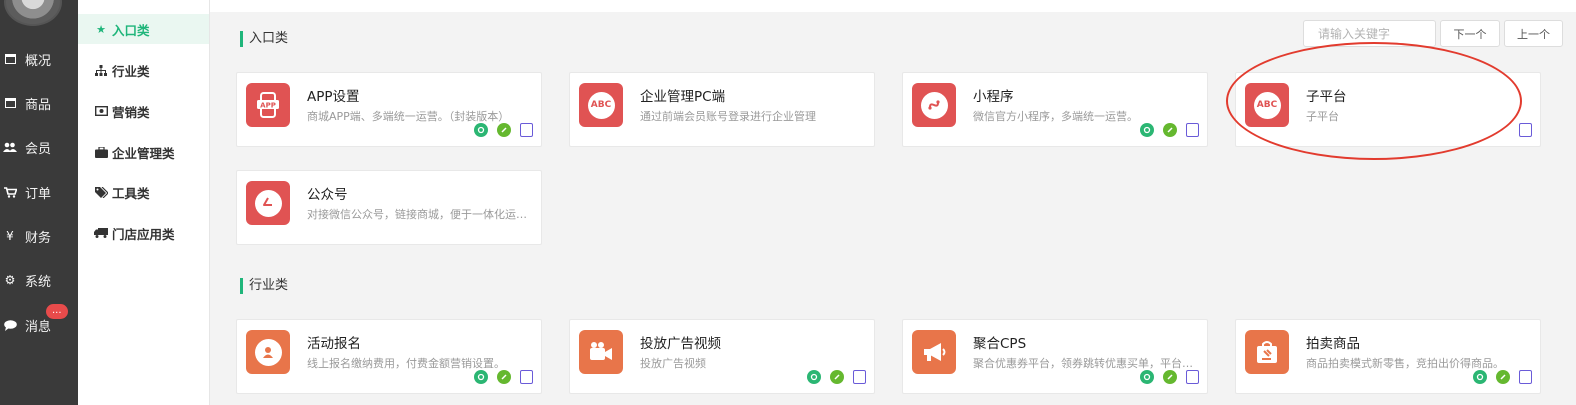  Describe the element at coordinates (673, 363) in the screenshot. I see `app-description: 投放广告视频` at that location.